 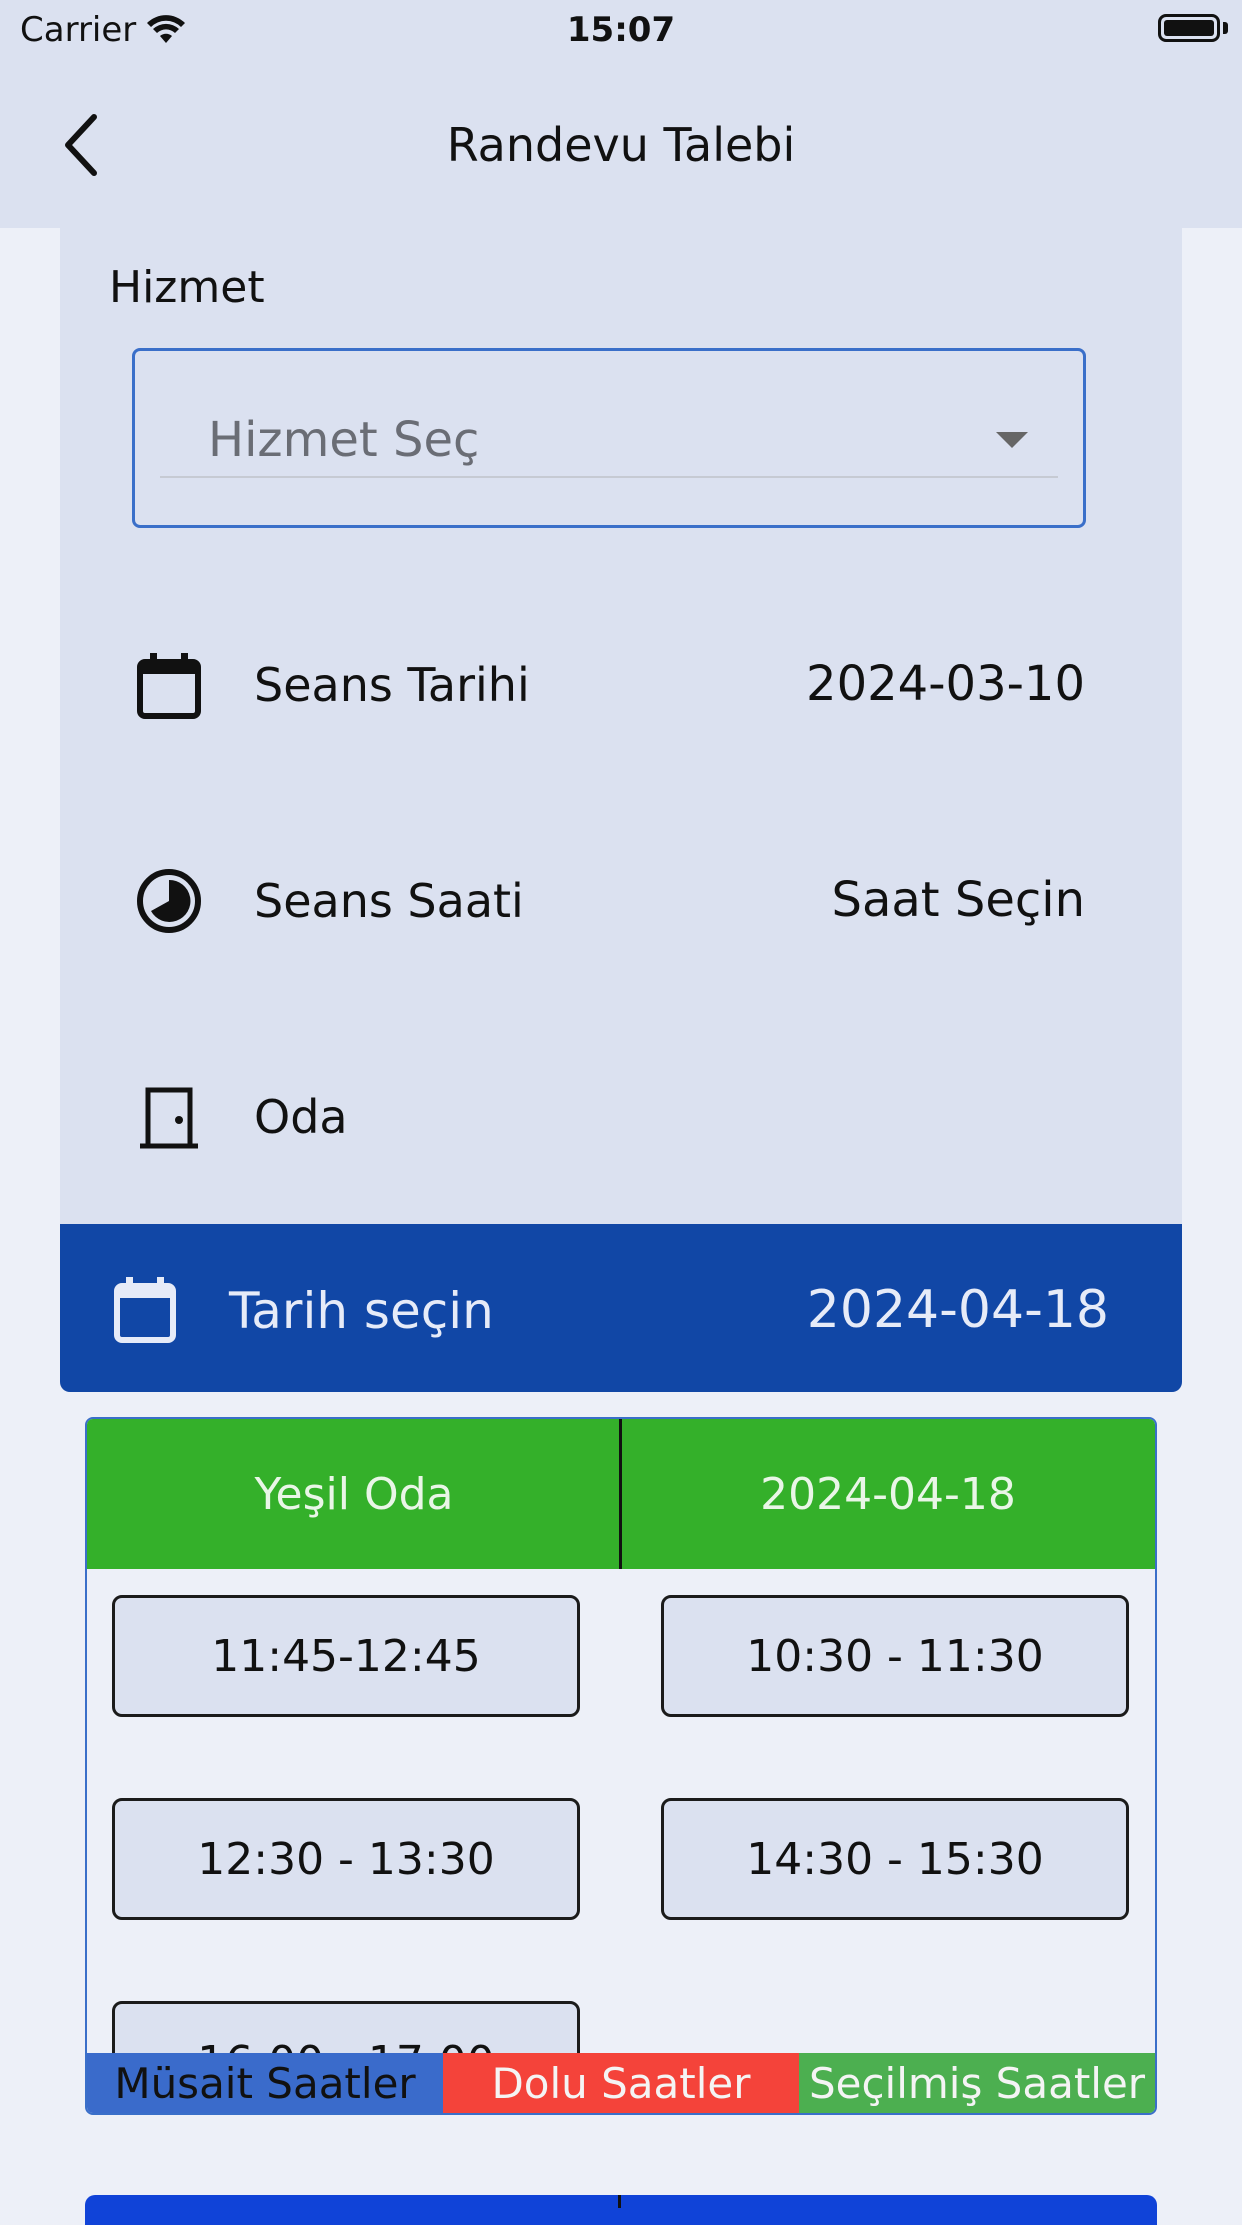 I want to click on service-label: Hizmet, so click(x=187, y=287).